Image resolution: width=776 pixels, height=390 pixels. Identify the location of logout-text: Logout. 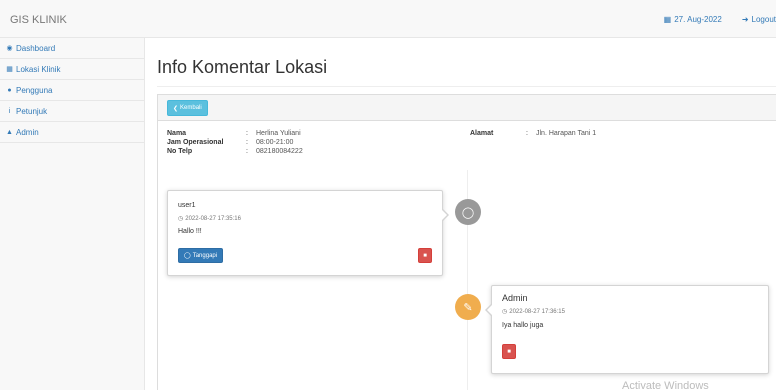
(763, 19).